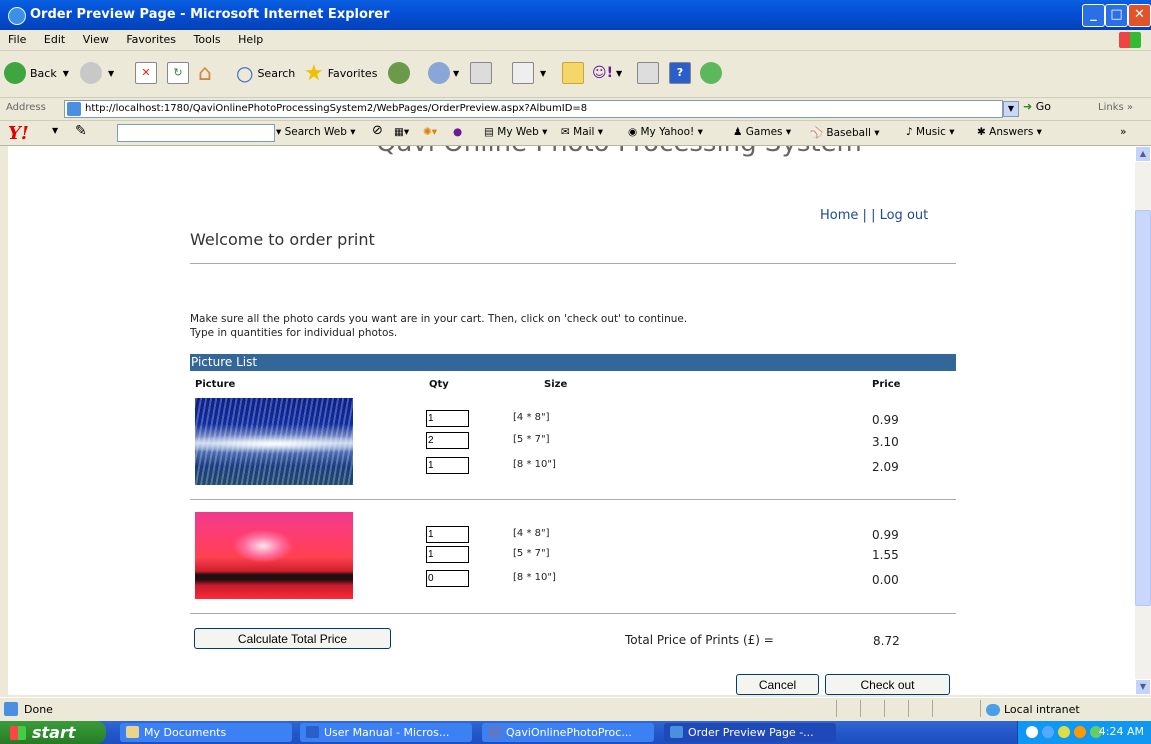  Describe the element at coordinates (196, 133) in the screenshot. I see `yahoo-search-input` at that location.